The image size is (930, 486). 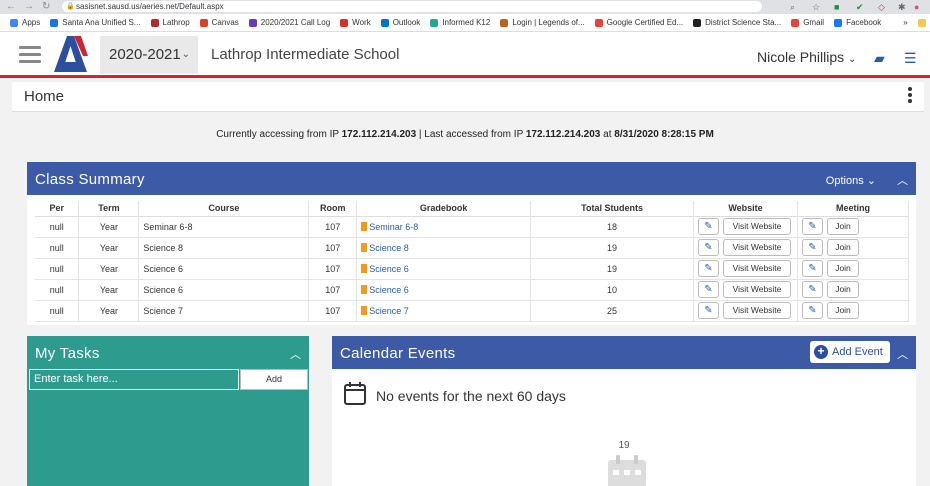 I want to click on gradebook-cell: Seminar 6-8, so click(x=444, y=227).